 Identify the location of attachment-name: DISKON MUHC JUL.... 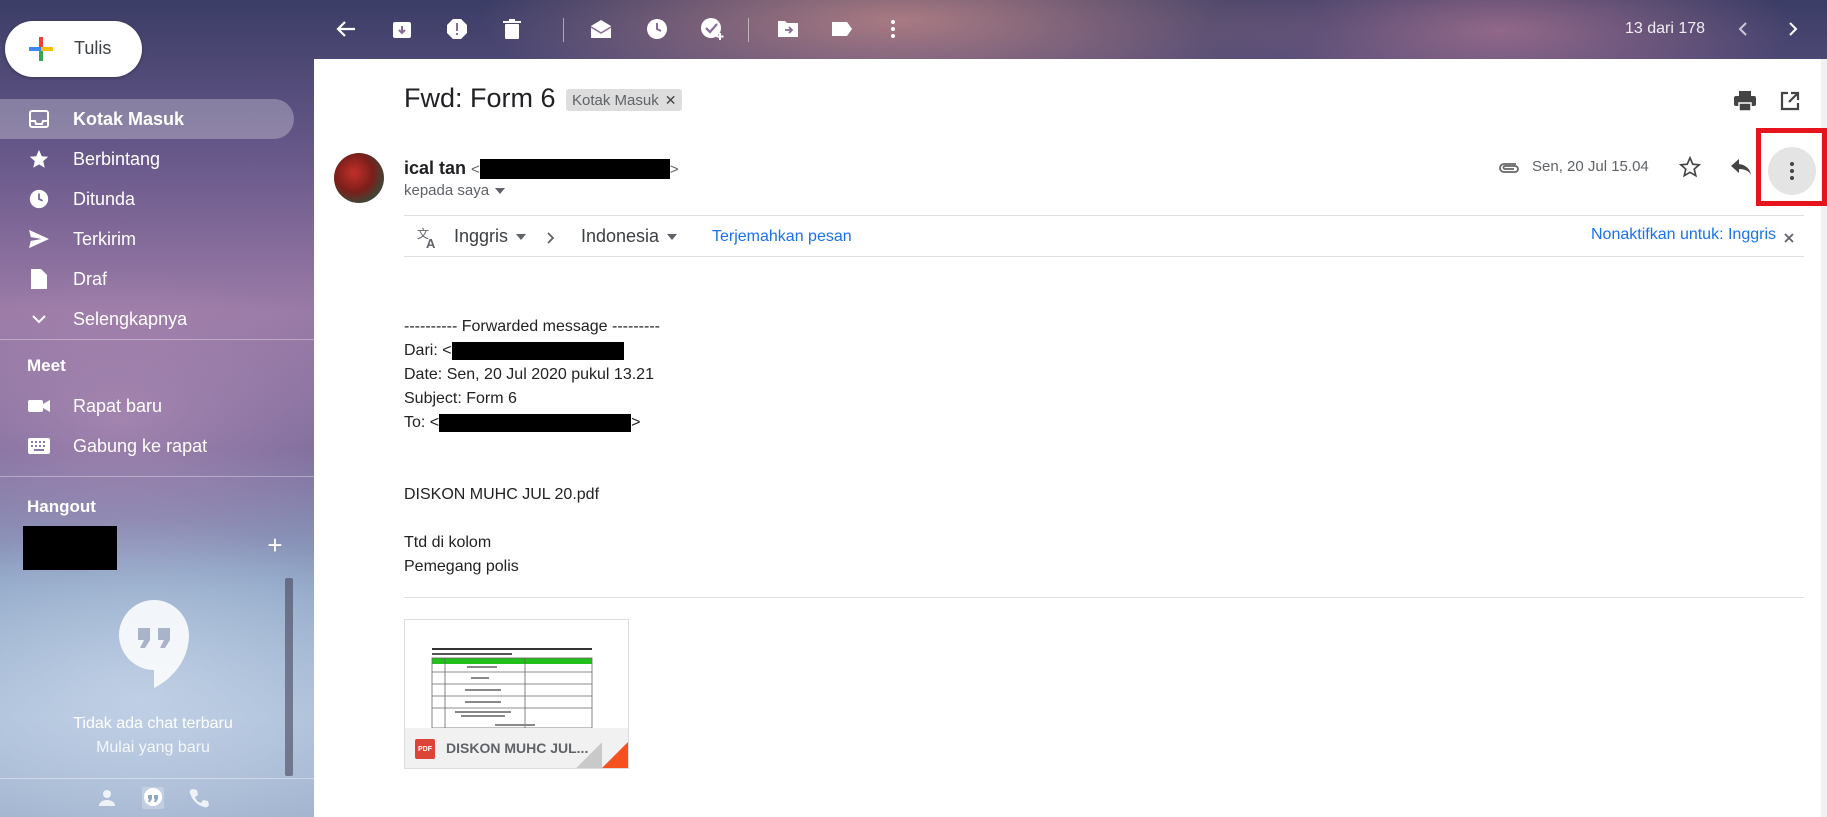
(517, 748).